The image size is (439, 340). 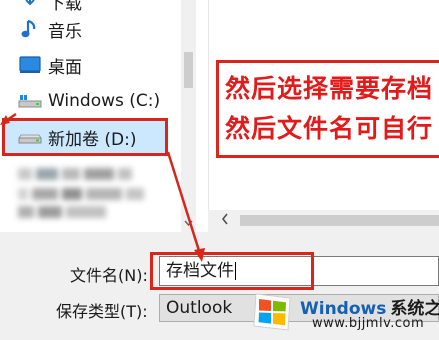 I want to click on nav-item-label: 下载, so click(x=65, y=7).